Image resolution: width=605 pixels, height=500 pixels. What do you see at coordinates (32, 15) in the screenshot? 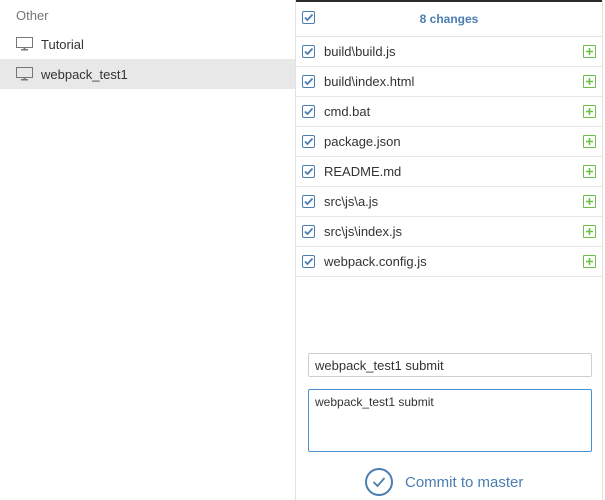
I see `section-title-other: Other` at bounding box center [32, 15].